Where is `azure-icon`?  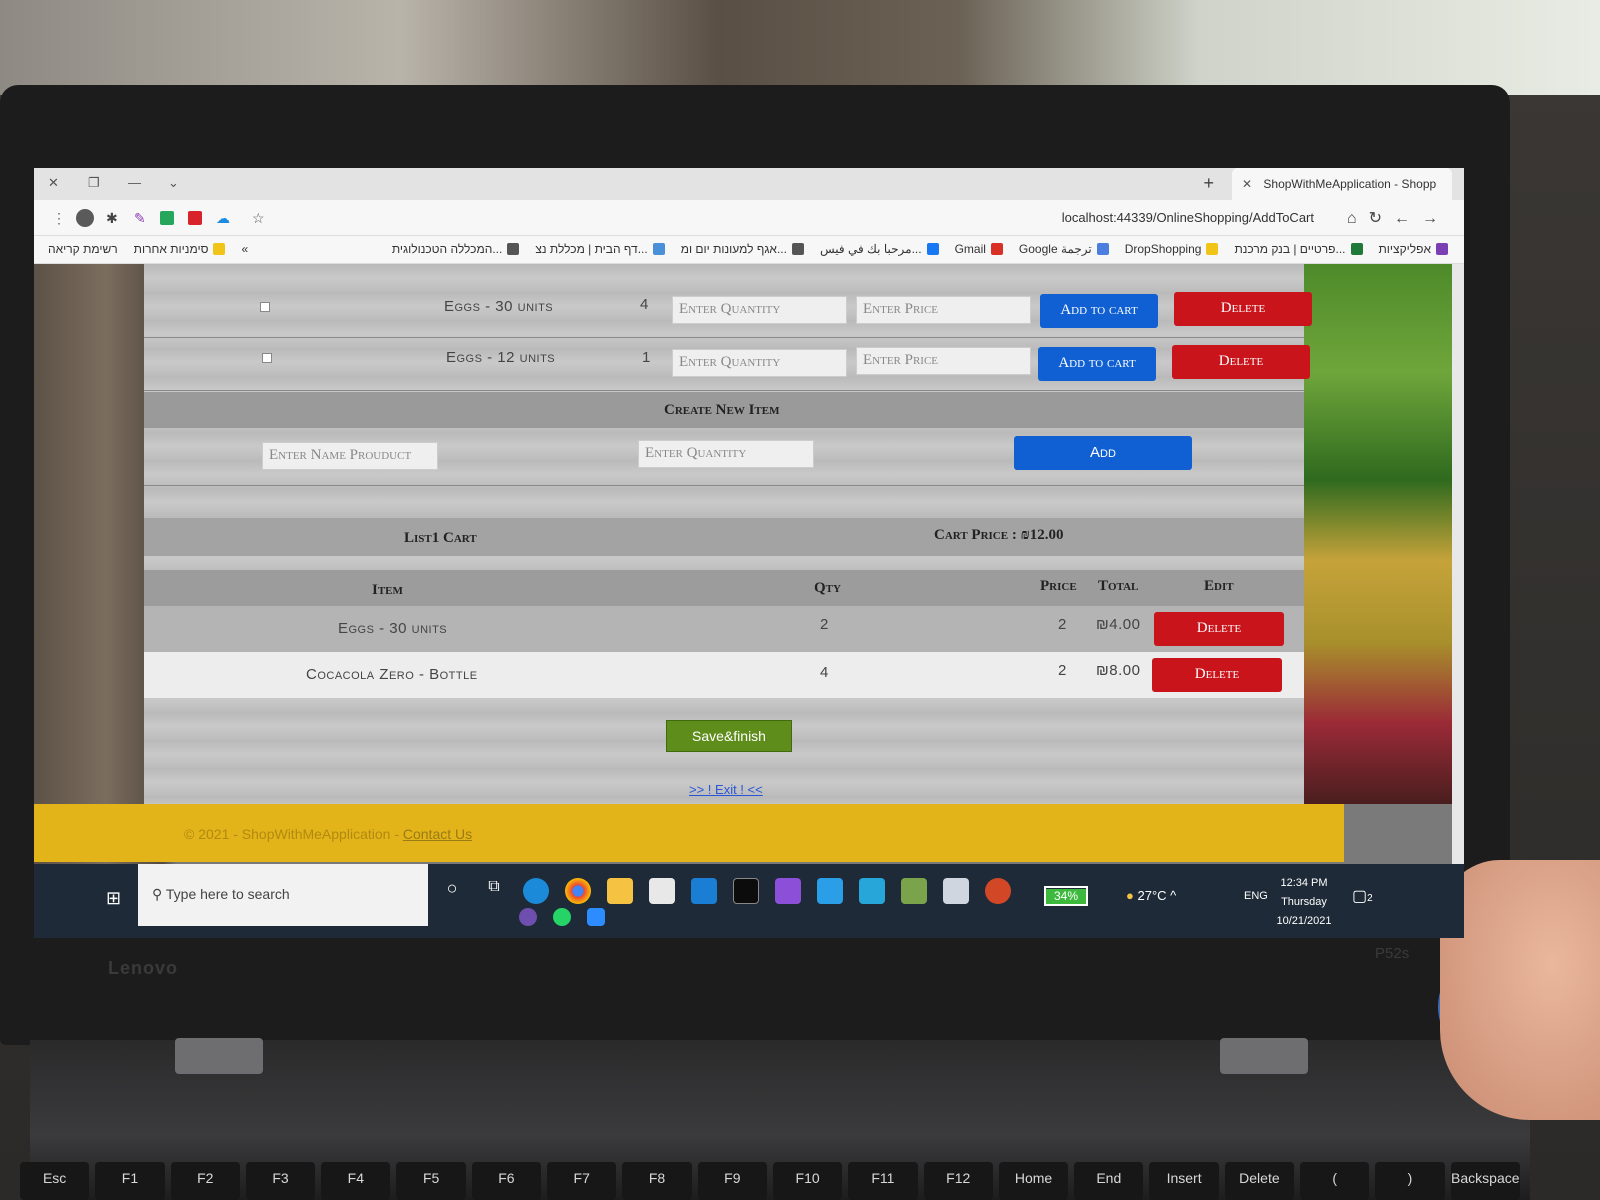 azure-icon is located at coordinates (872, 891).